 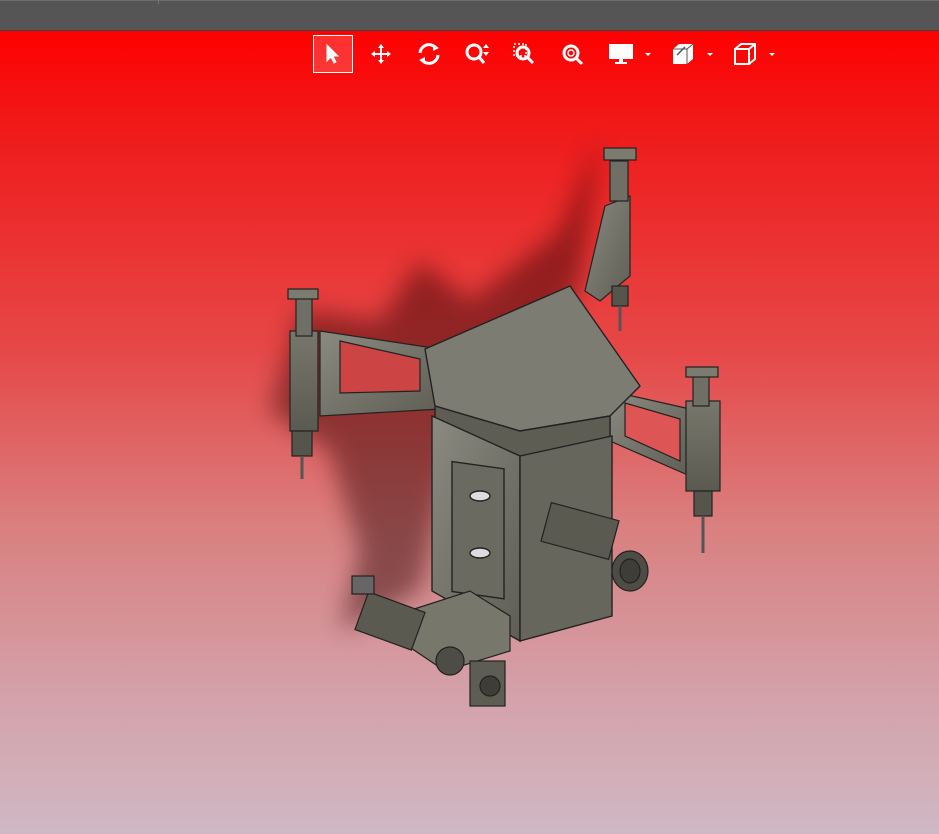 What do you see at coordinates (550, 54) in the screenshot?
I see `view-toolbar` at bounding box center [550, 54].